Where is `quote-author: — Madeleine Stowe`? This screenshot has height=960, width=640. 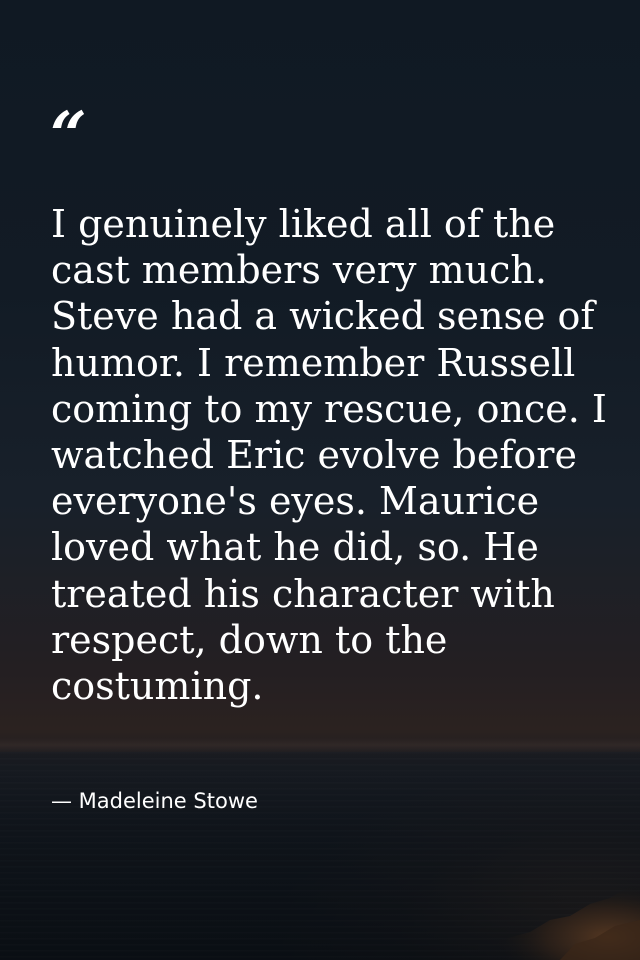
quote-author: — Madeleine Stowe is located at coordinates (154, 801).